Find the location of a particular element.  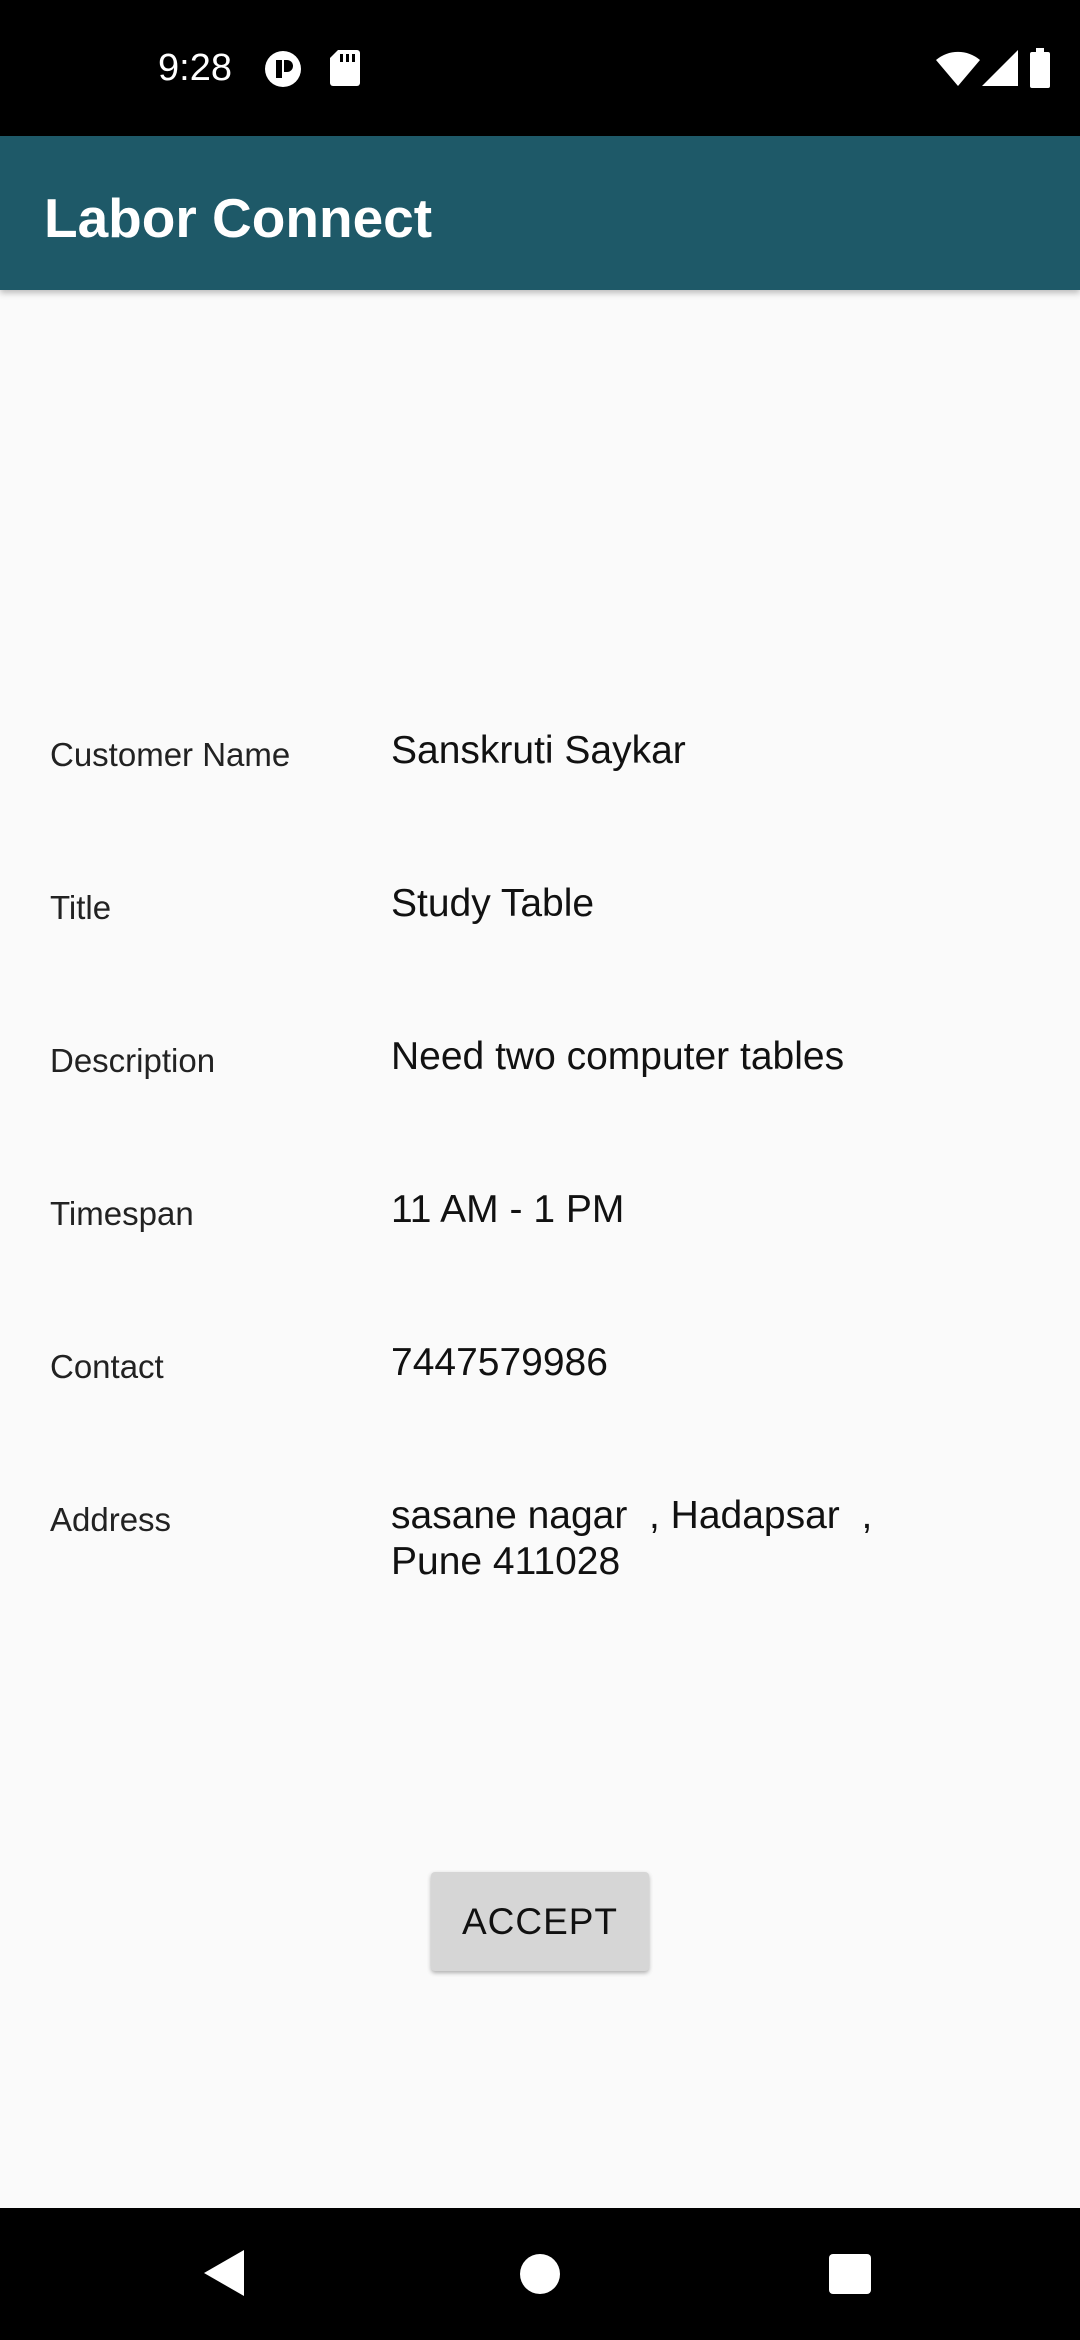

title-value: Study Table is located at coordinates (493, 903).